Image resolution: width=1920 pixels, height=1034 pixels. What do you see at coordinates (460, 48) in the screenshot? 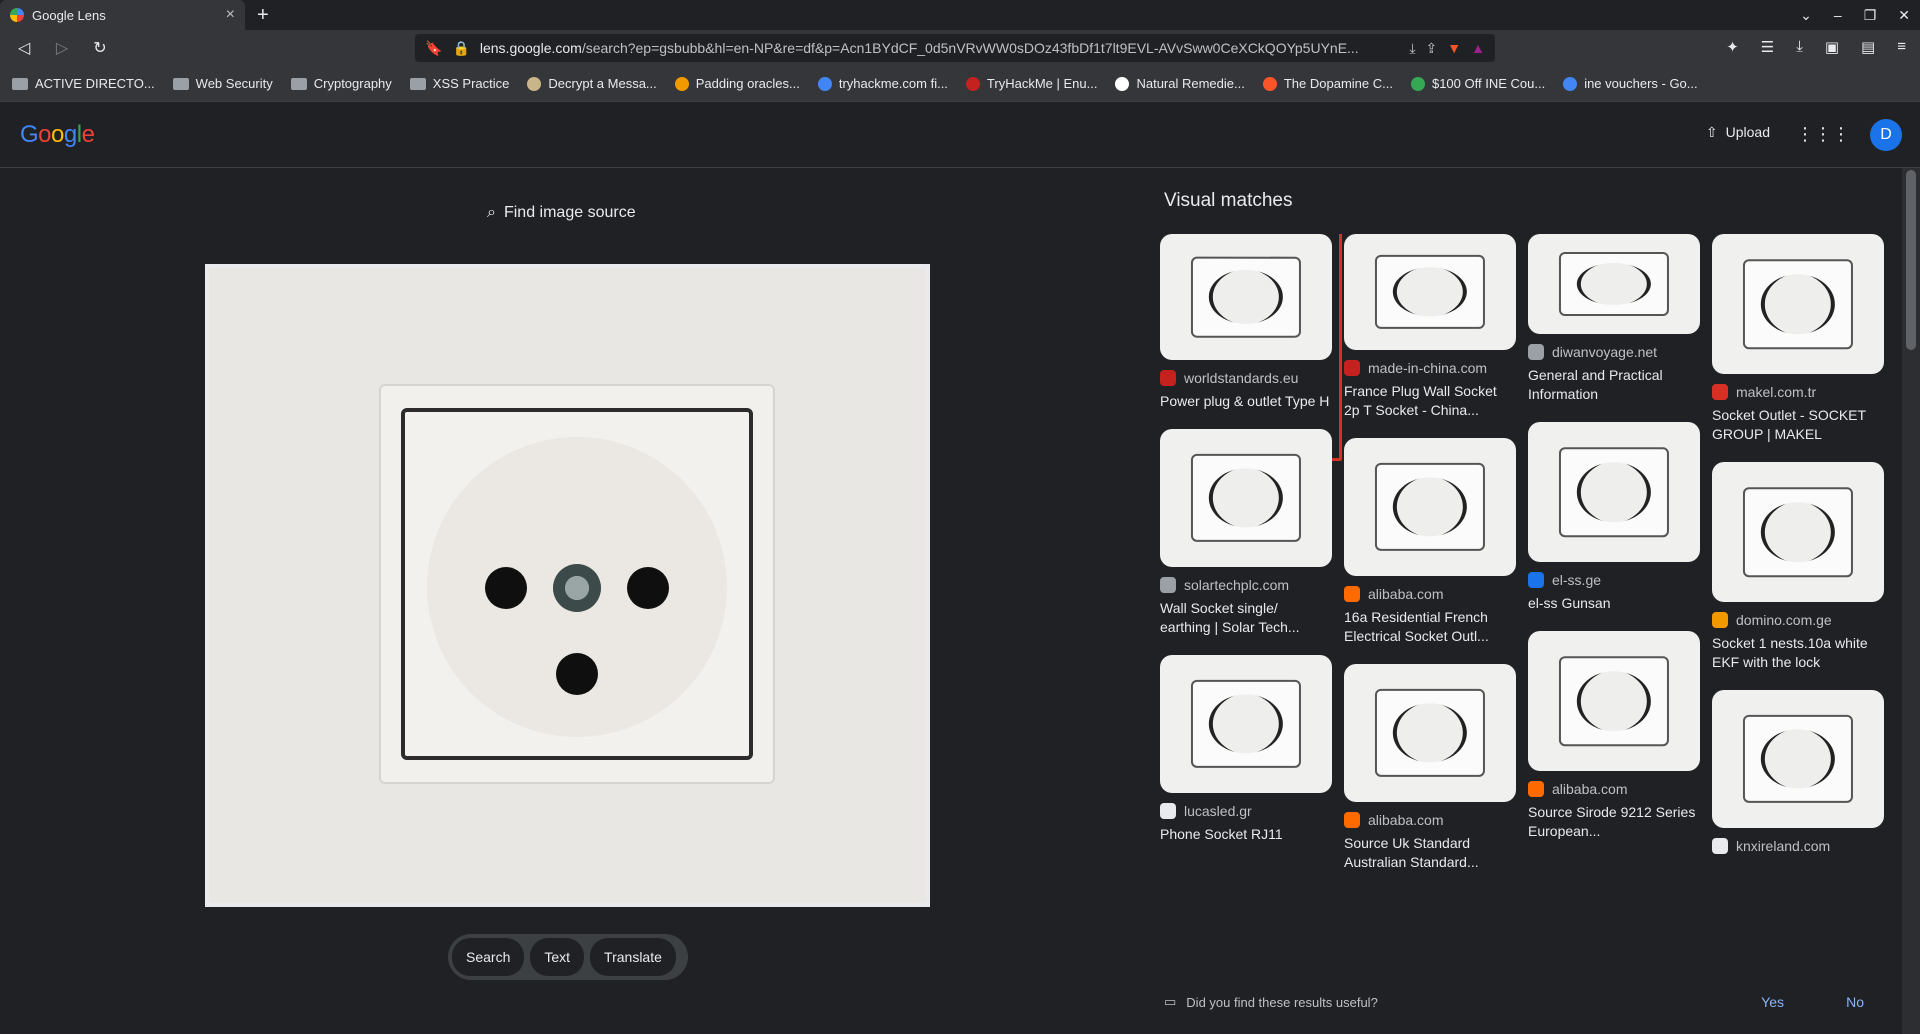
I see `lock-icon: 🔒` at bounding box center [460, 48].